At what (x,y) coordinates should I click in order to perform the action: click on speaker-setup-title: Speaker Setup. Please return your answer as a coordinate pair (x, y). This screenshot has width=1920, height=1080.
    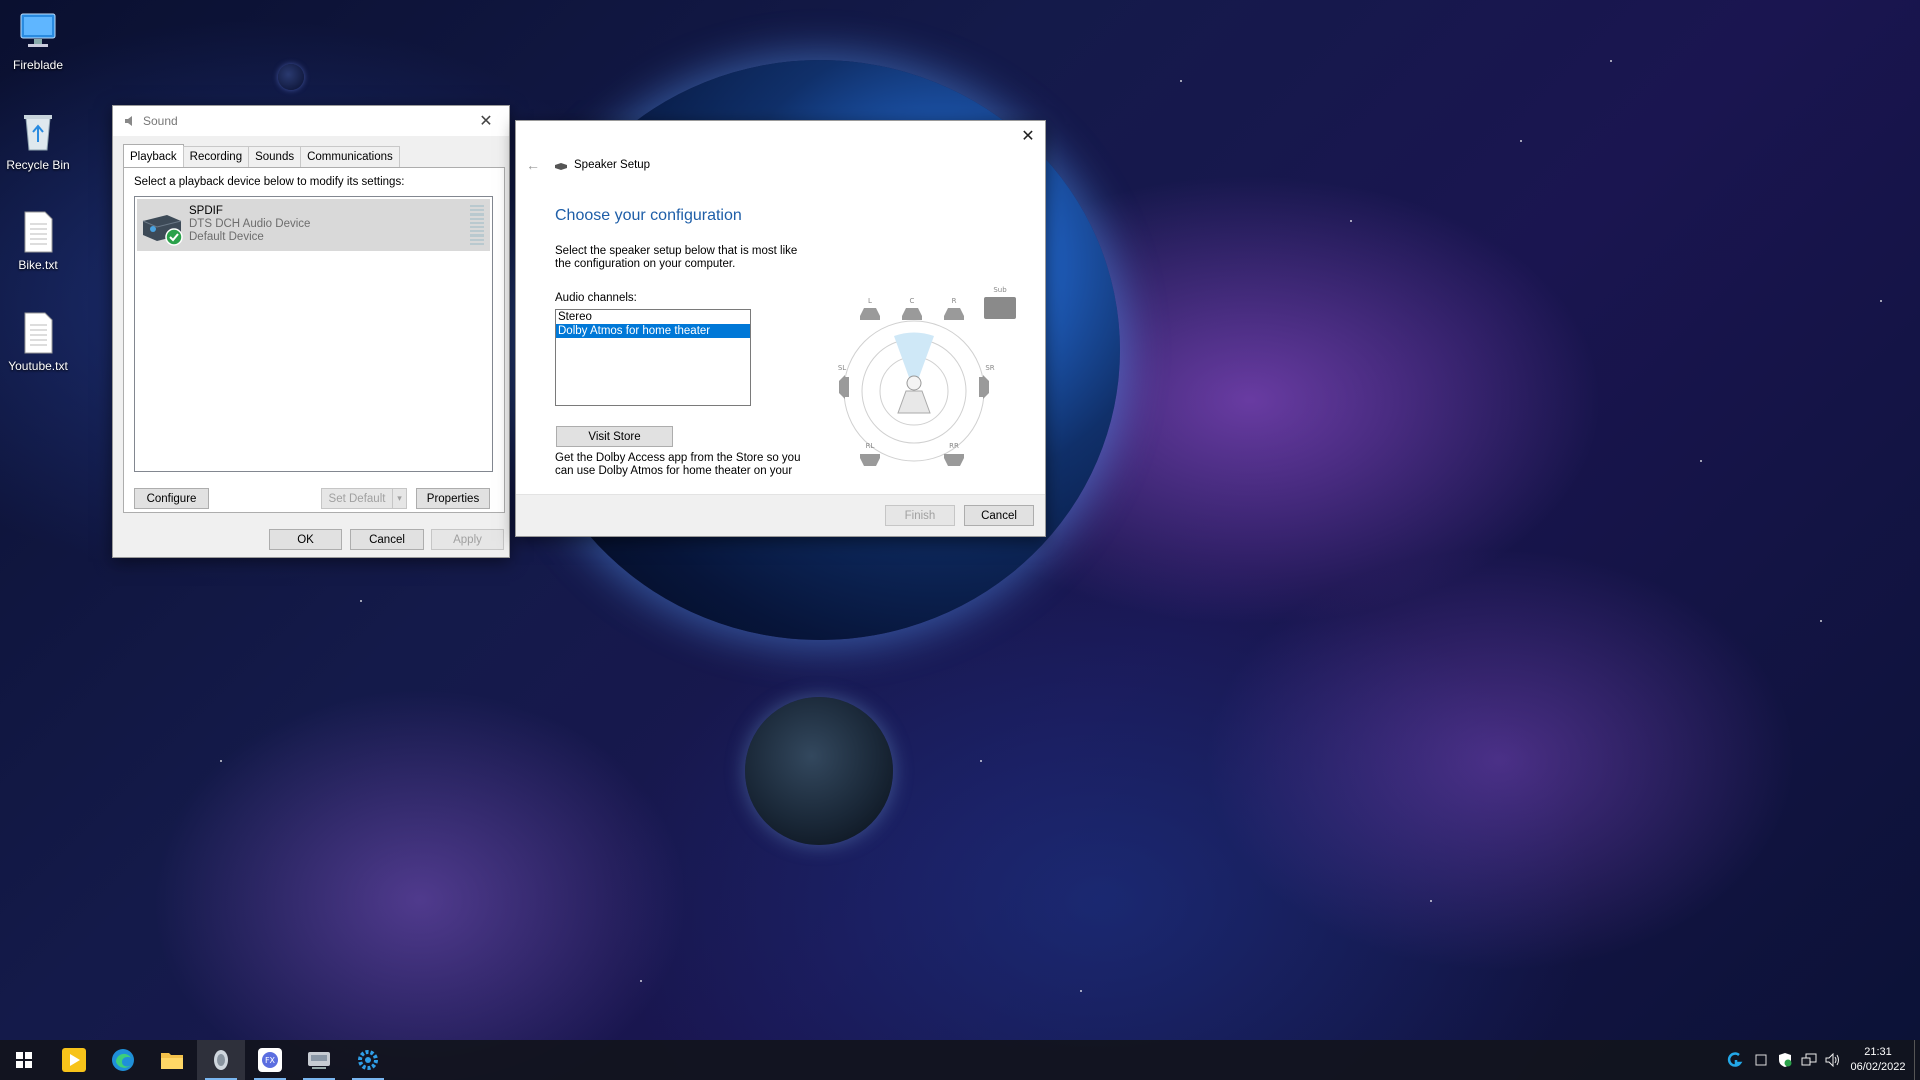
    Looking at the image, I should click on (612, 165).